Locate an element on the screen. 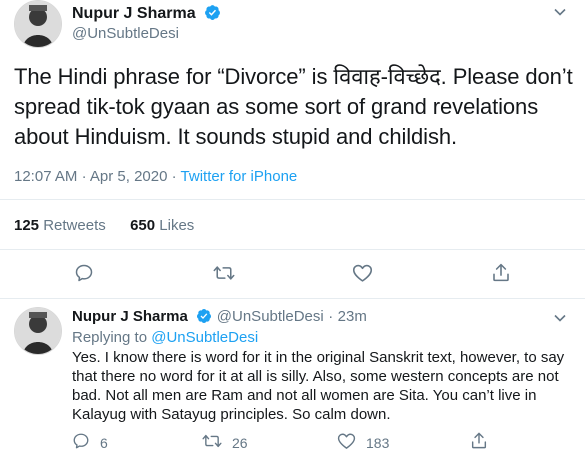 Image resolution: width=585 pixels, height=453 pixels. reply-like-action: 183 is located at coordinates (363, 442).